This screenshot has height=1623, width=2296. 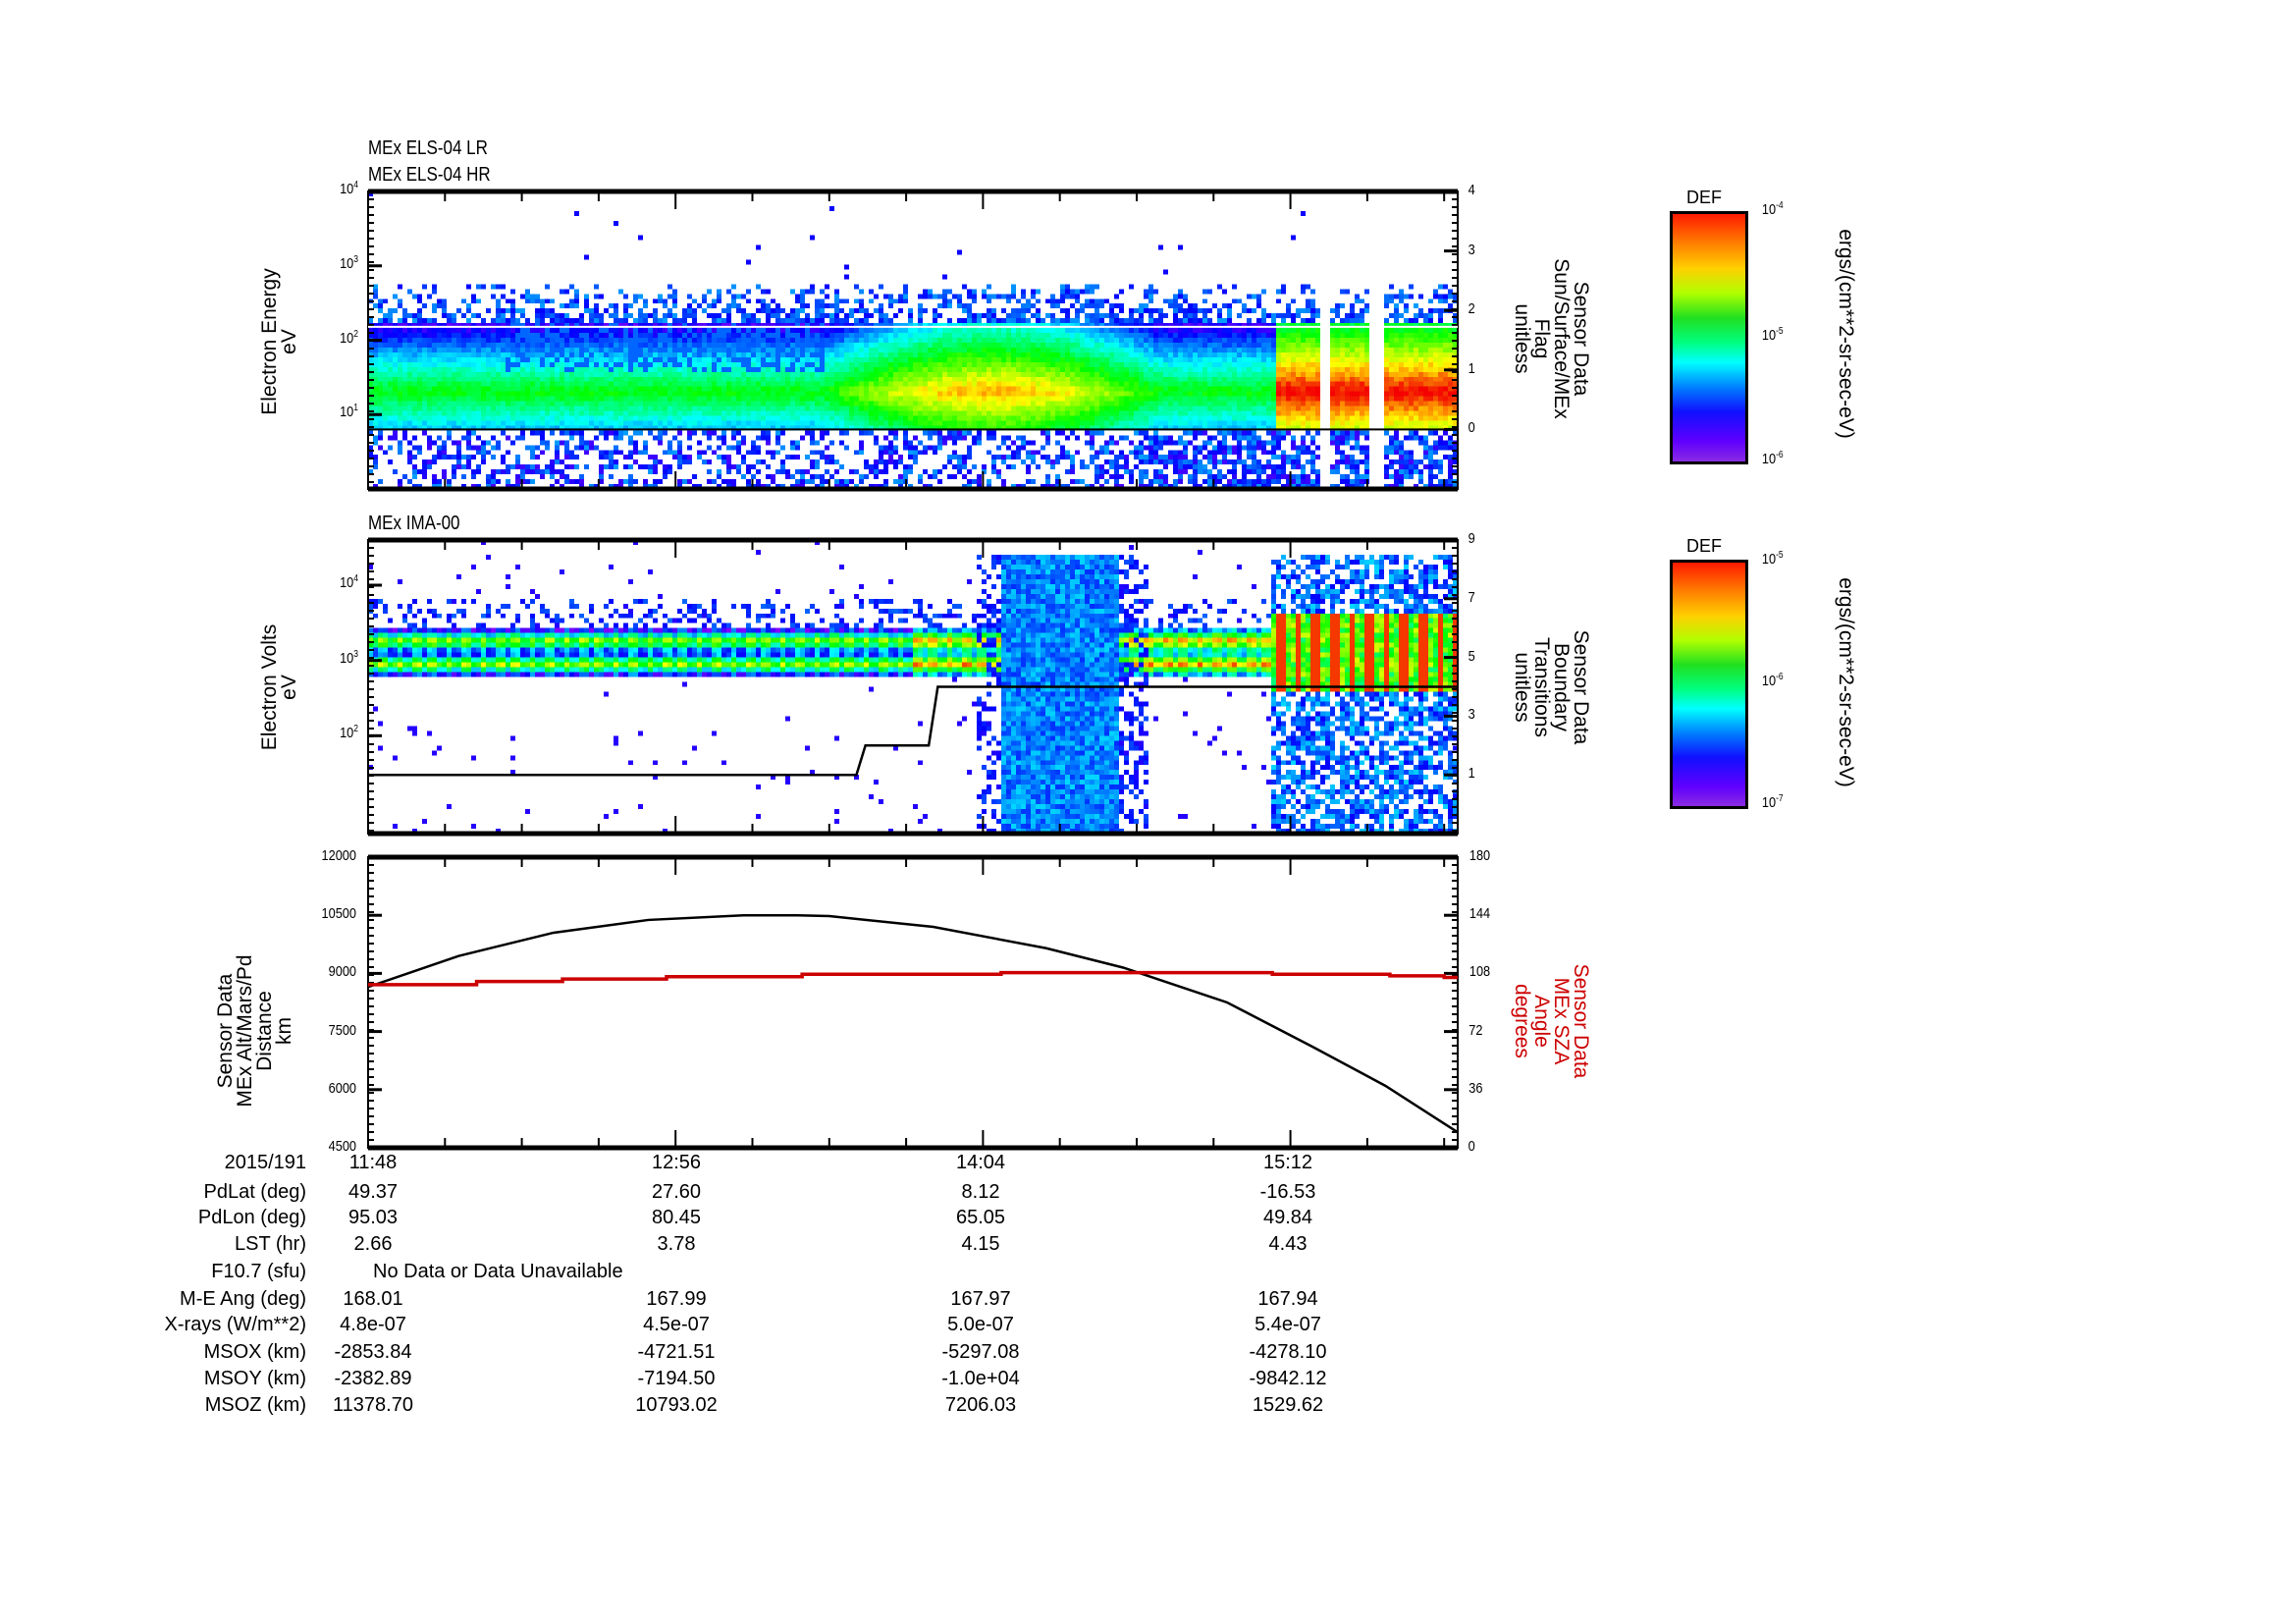 What do you see at coordinates (373, 1378) in the screenshot?
I see `ephemeris-value: -2382.89` at bounding box center [373, 1378].